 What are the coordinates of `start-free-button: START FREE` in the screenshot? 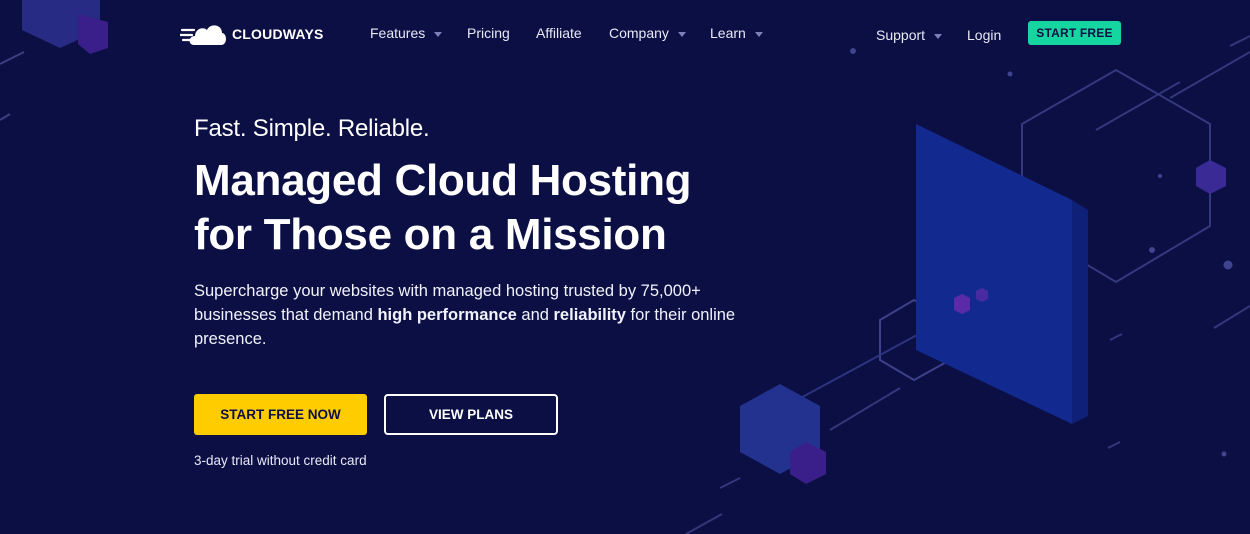 It's located at (1074, 33).